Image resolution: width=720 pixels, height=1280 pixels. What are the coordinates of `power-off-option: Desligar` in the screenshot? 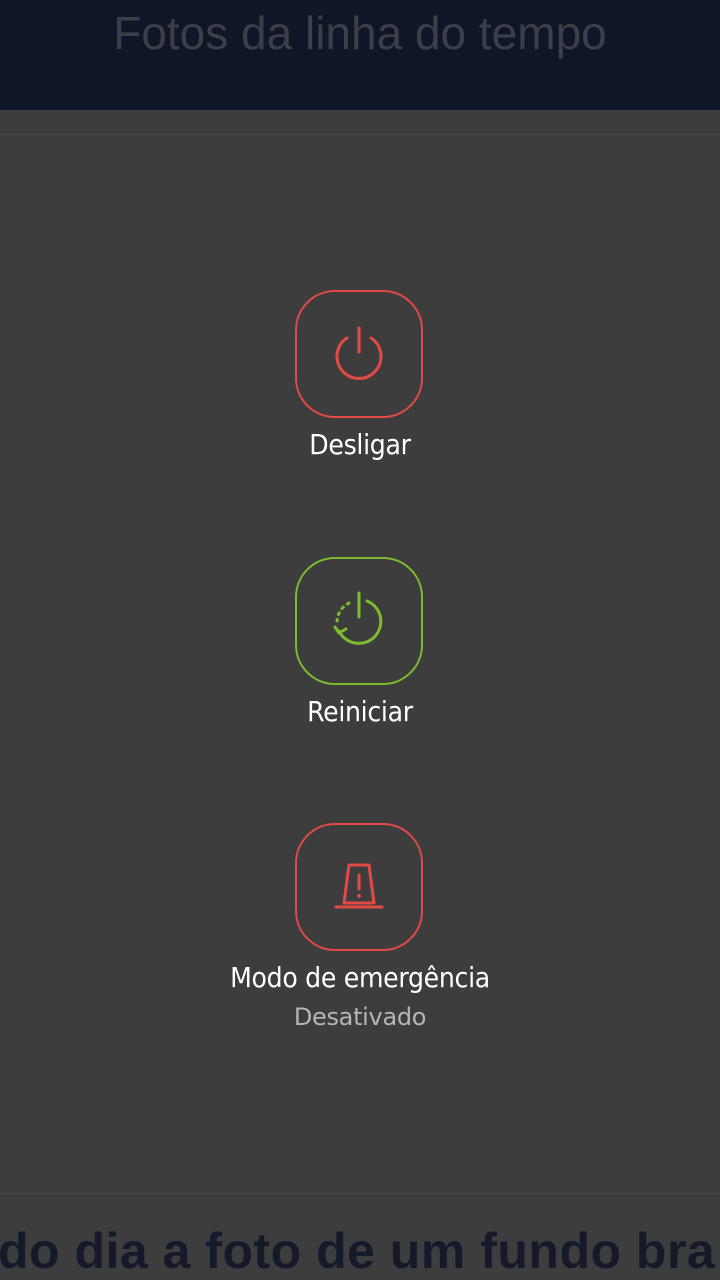 It's located at (360, 380).